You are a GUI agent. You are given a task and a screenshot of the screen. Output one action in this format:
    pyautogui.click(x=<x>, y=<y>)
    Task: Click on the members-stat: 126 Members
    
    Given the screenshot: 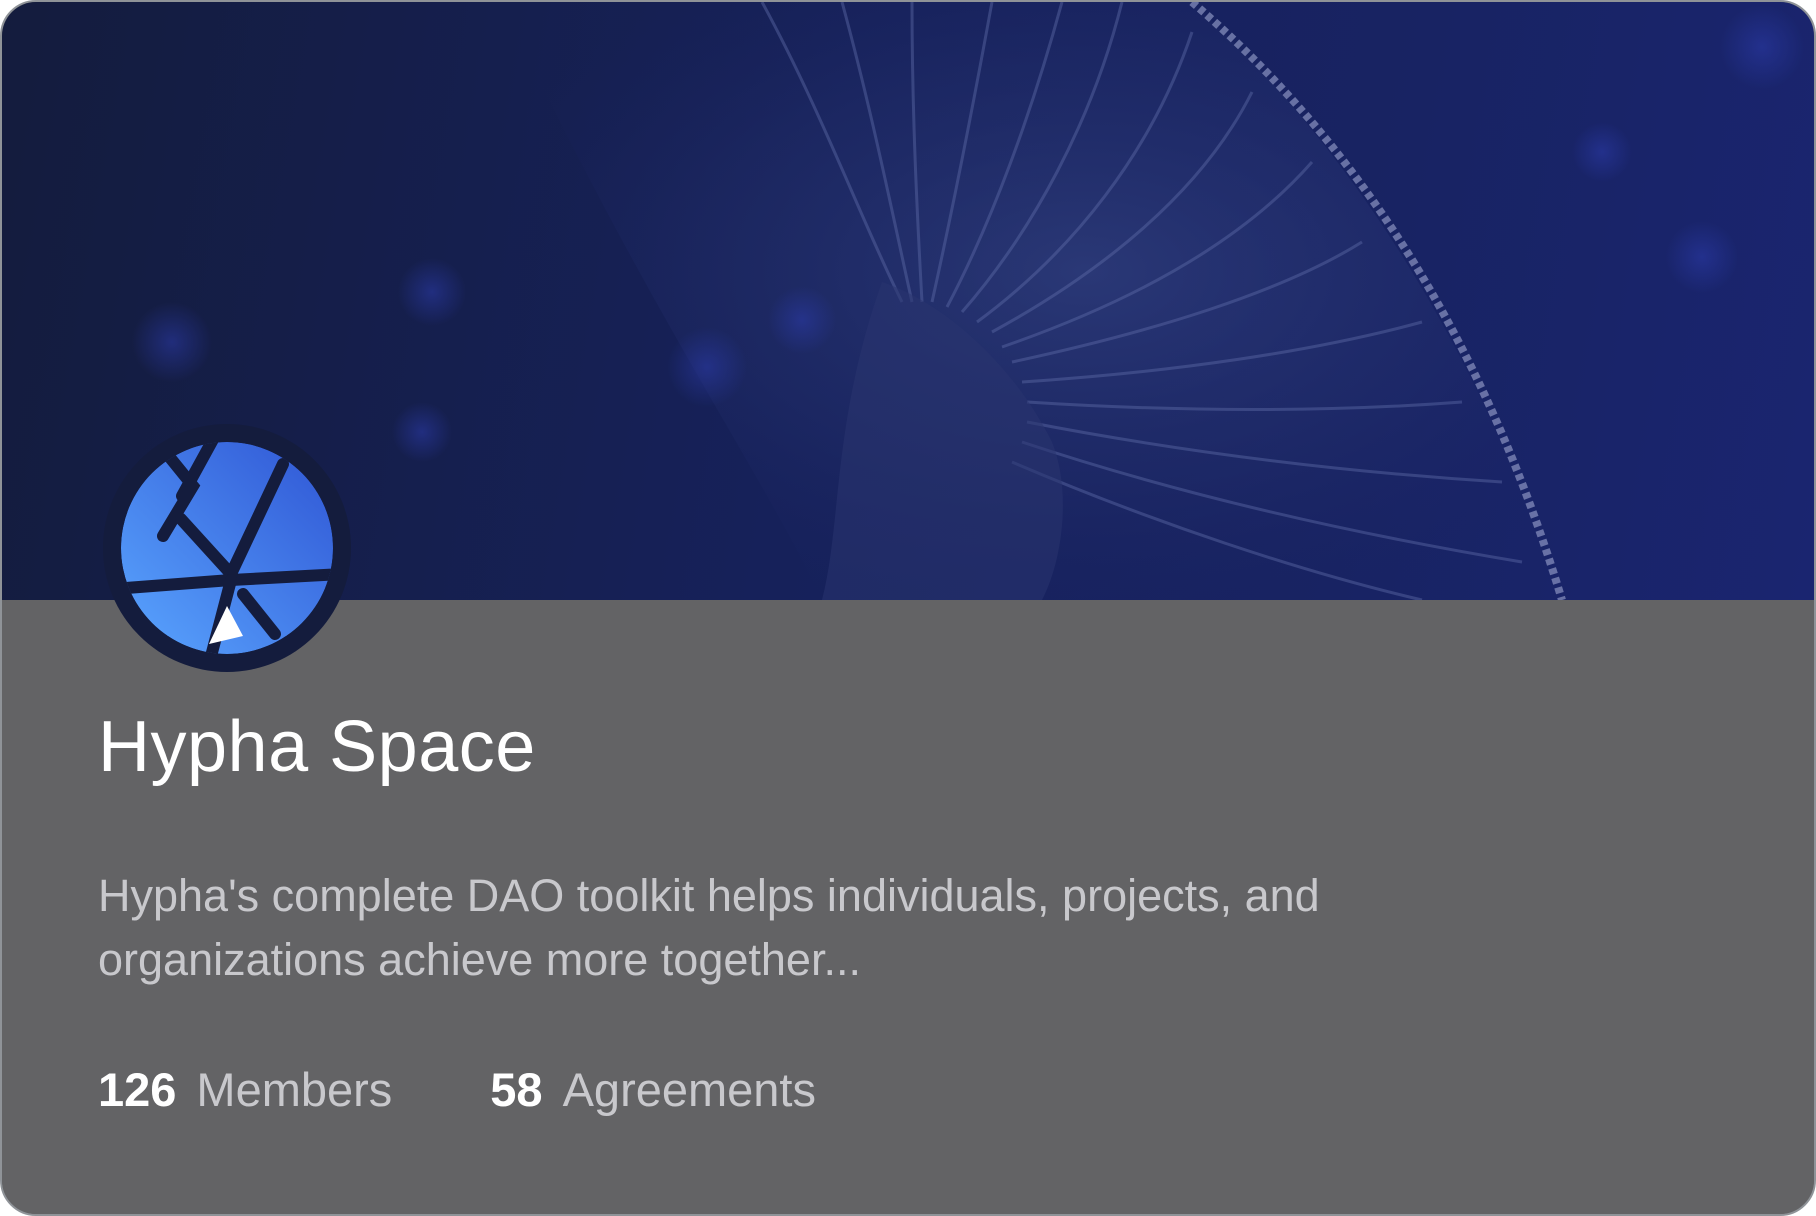 What is the action you would take?
    pyautogui.click(x=245, y=1090)
    